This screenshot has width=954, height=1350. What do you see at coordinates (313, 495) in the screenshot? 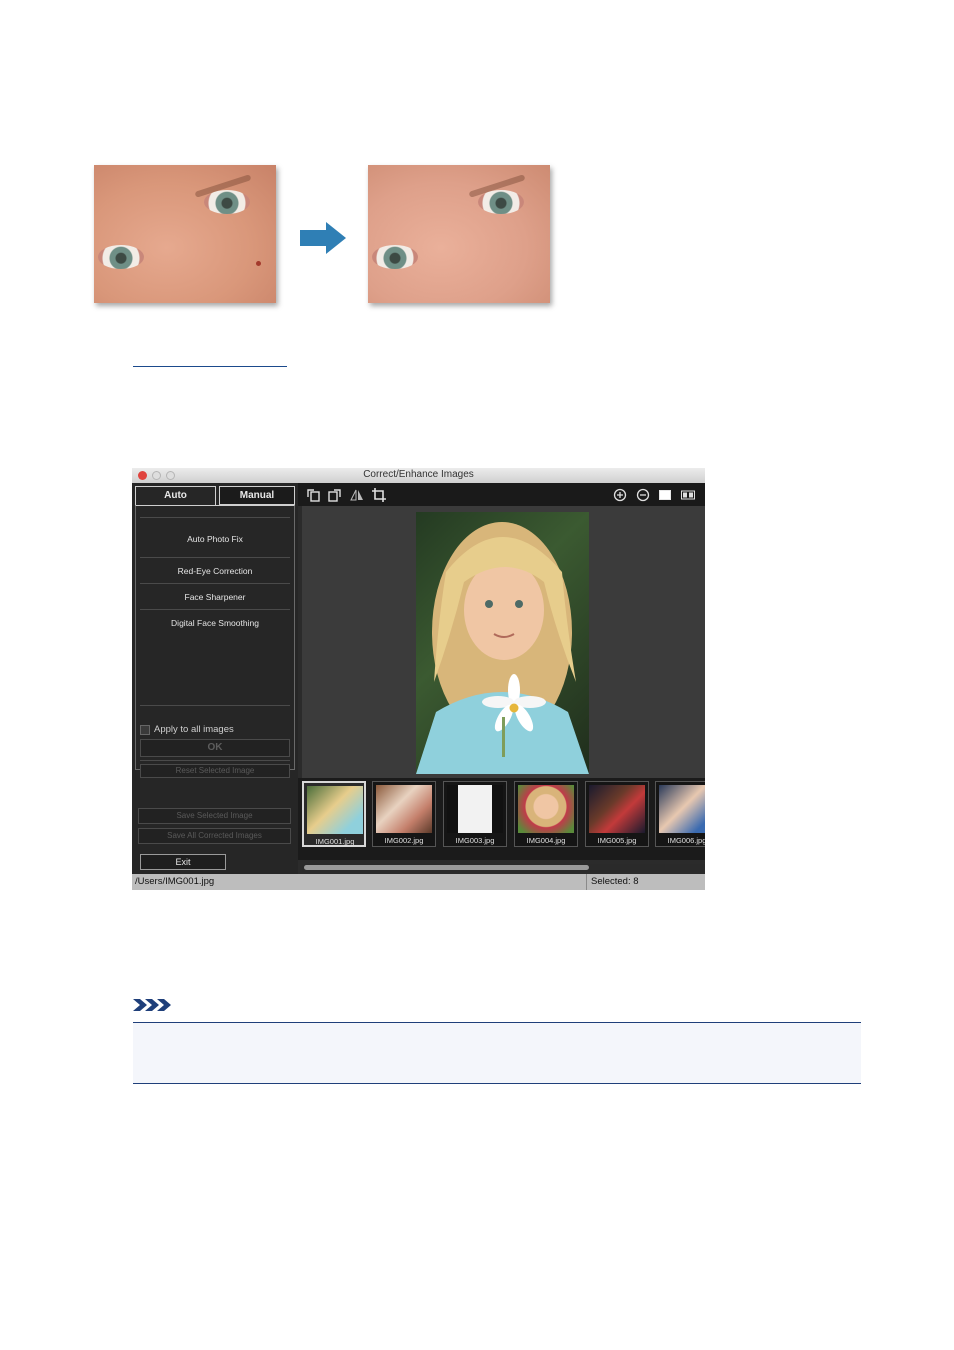
I see `rotate-left-icon` at bounding box center [313, 495].